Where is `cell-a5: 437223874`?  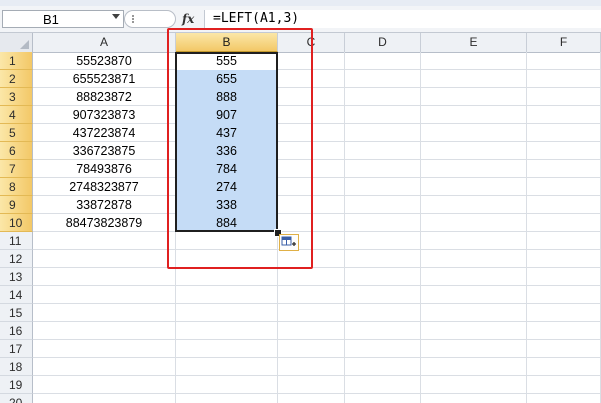
cell-a5: 437223874 is located at coordinates (104, 133).